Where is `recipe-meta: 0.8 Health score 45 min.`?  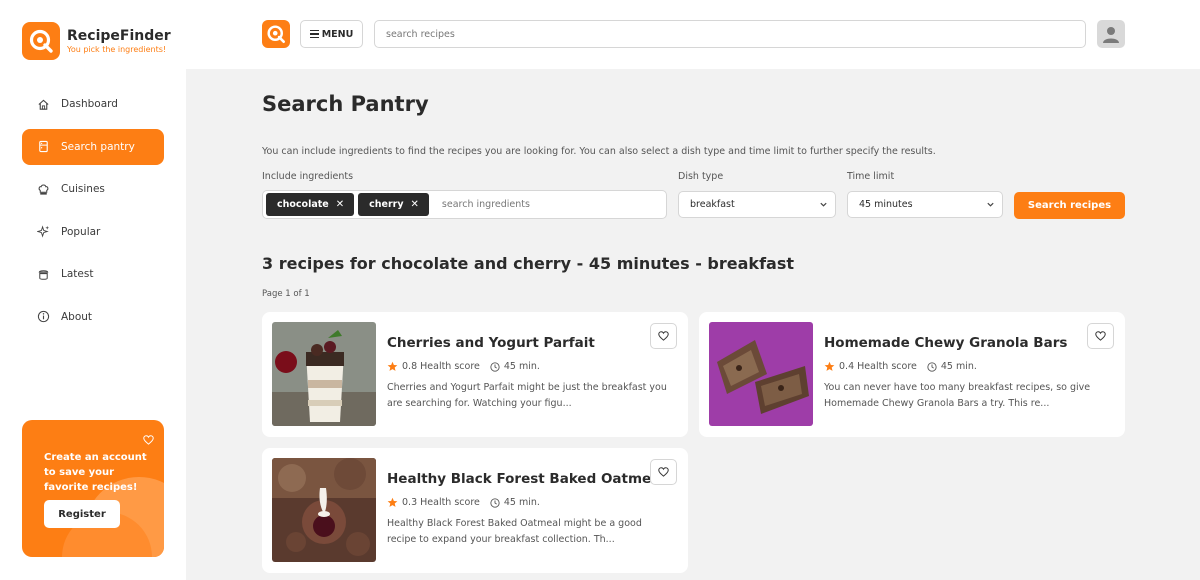 recipe-meta: 0.8 Health score 45 min. is located at coordinates (463, 366).